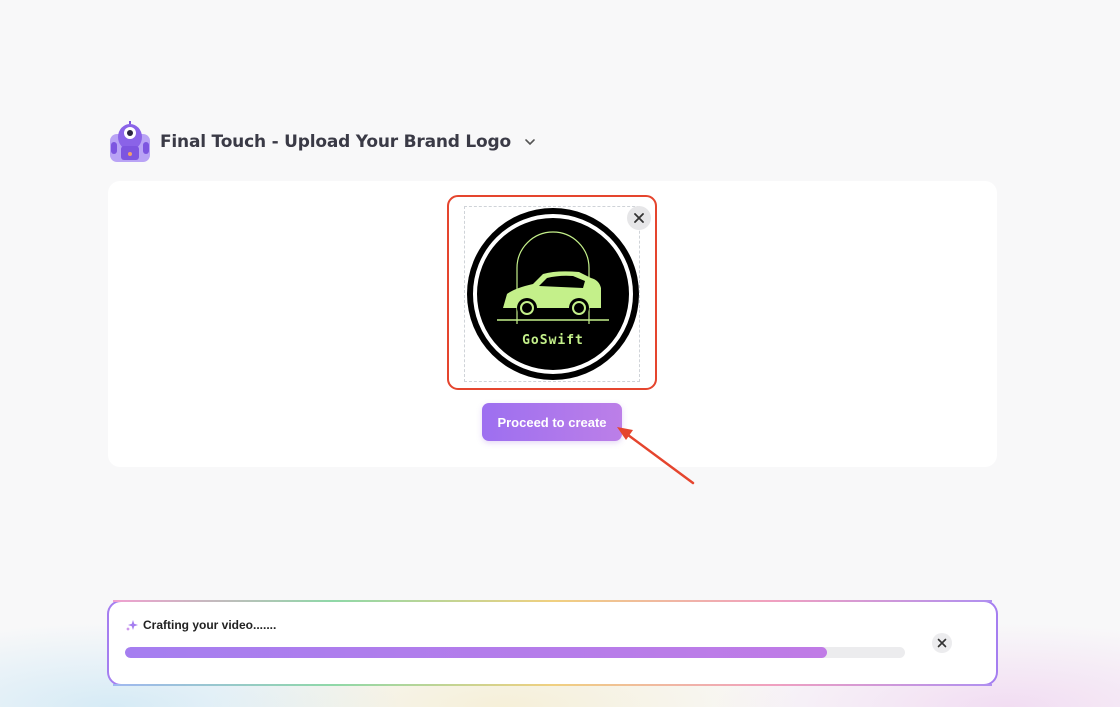 Image resolution: width=1120 pixels, height=707 pixels. I want to click on page-title: Final Touch - Upload Your Brand Logo, so click(335, 142).